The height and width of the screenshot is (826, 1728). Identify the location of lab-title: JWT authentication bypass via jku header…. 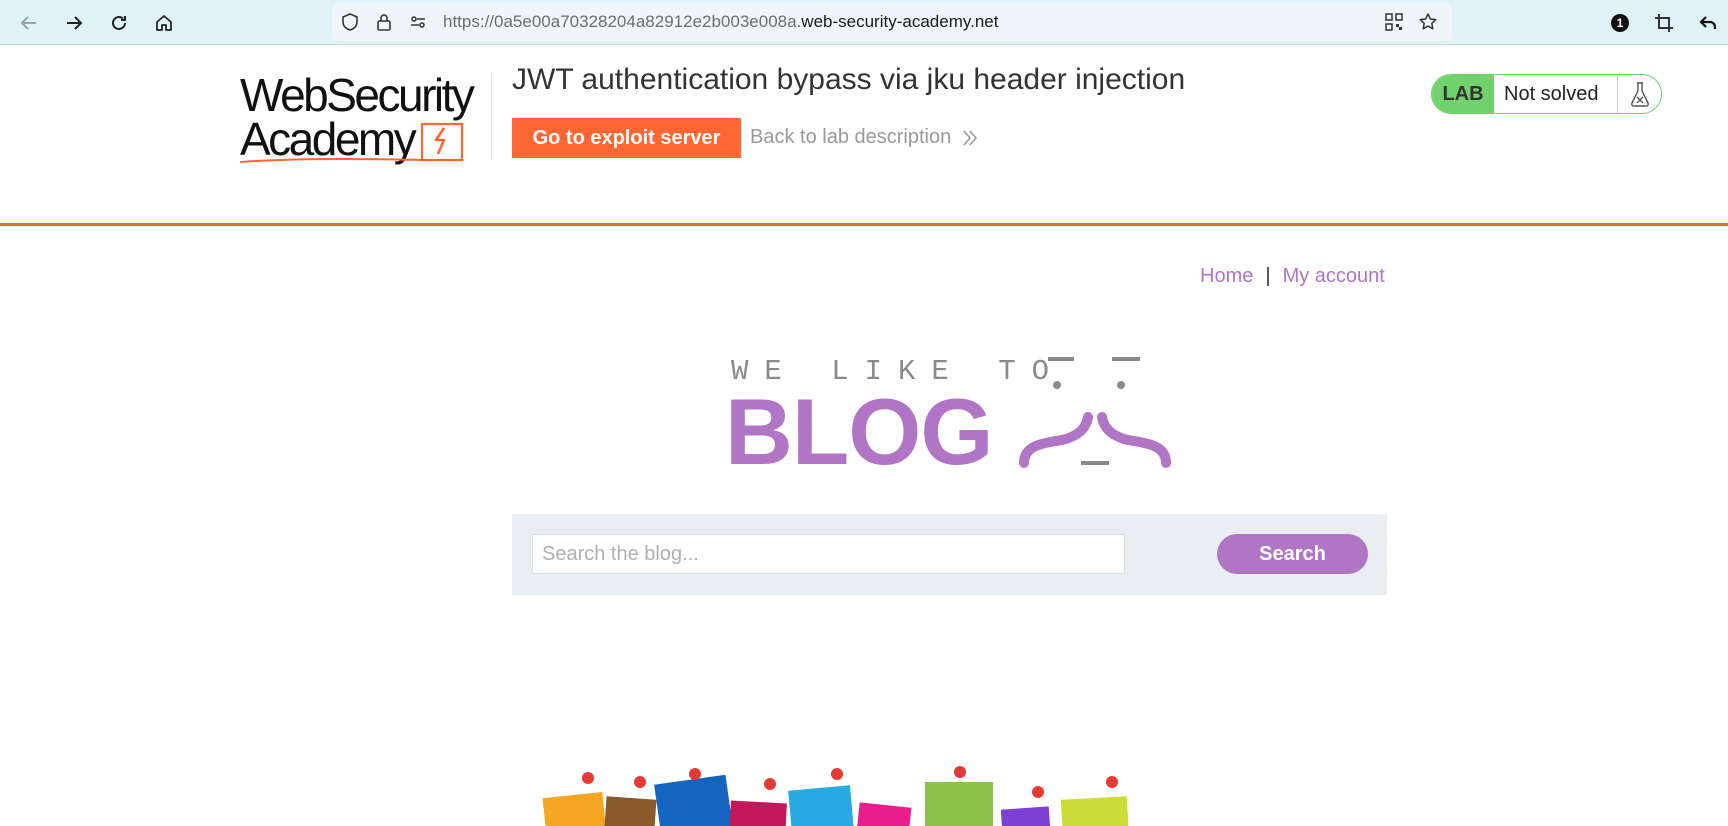
(849, 79).